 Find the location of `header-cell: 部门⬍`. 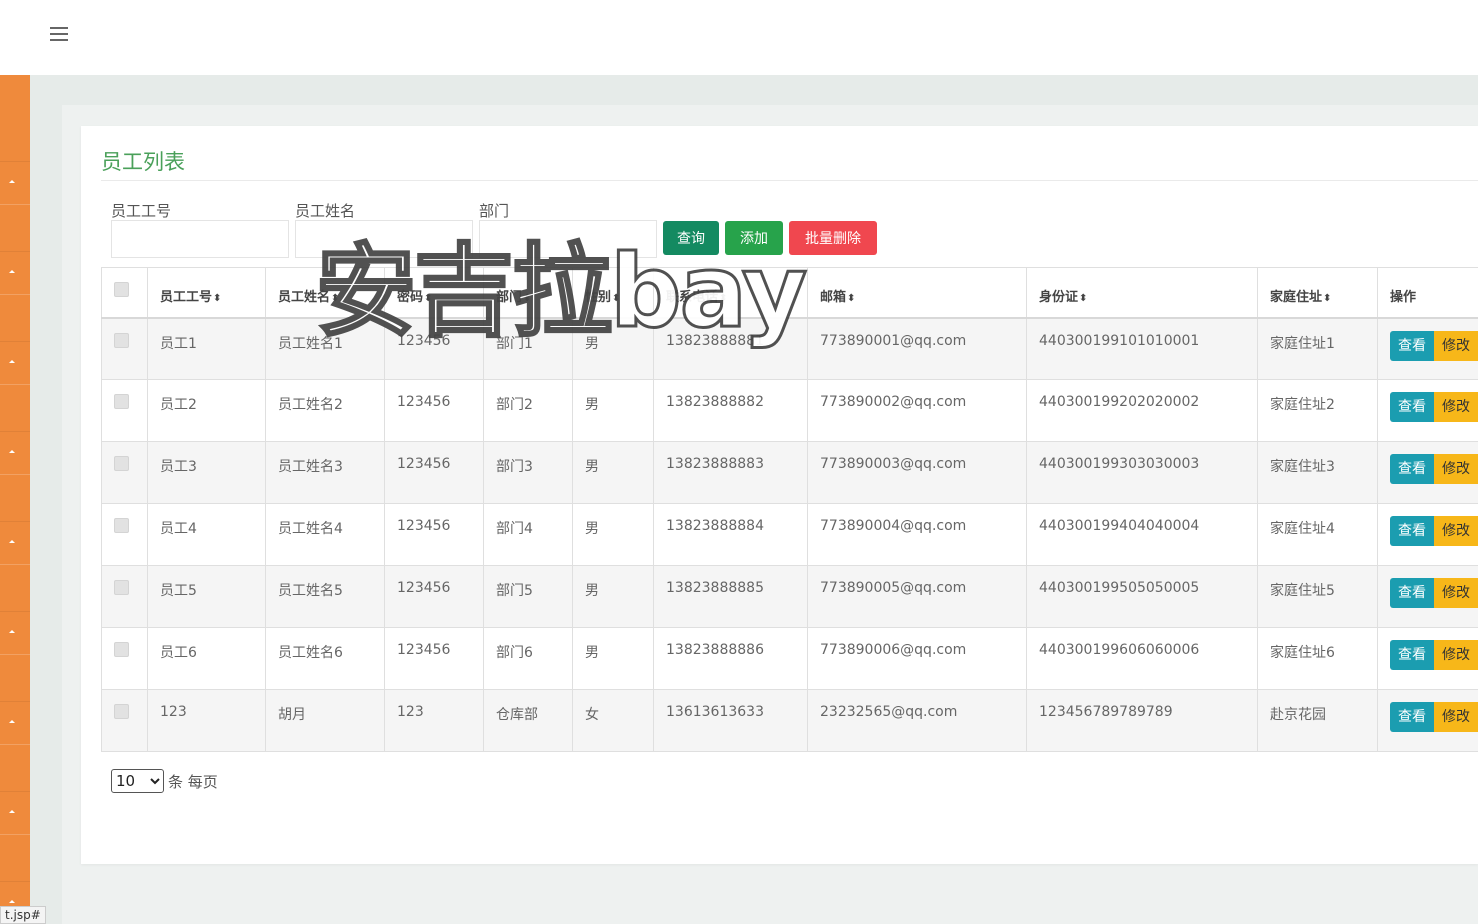

header-cell: 部门⬍ is located at coordinates (528, 293).